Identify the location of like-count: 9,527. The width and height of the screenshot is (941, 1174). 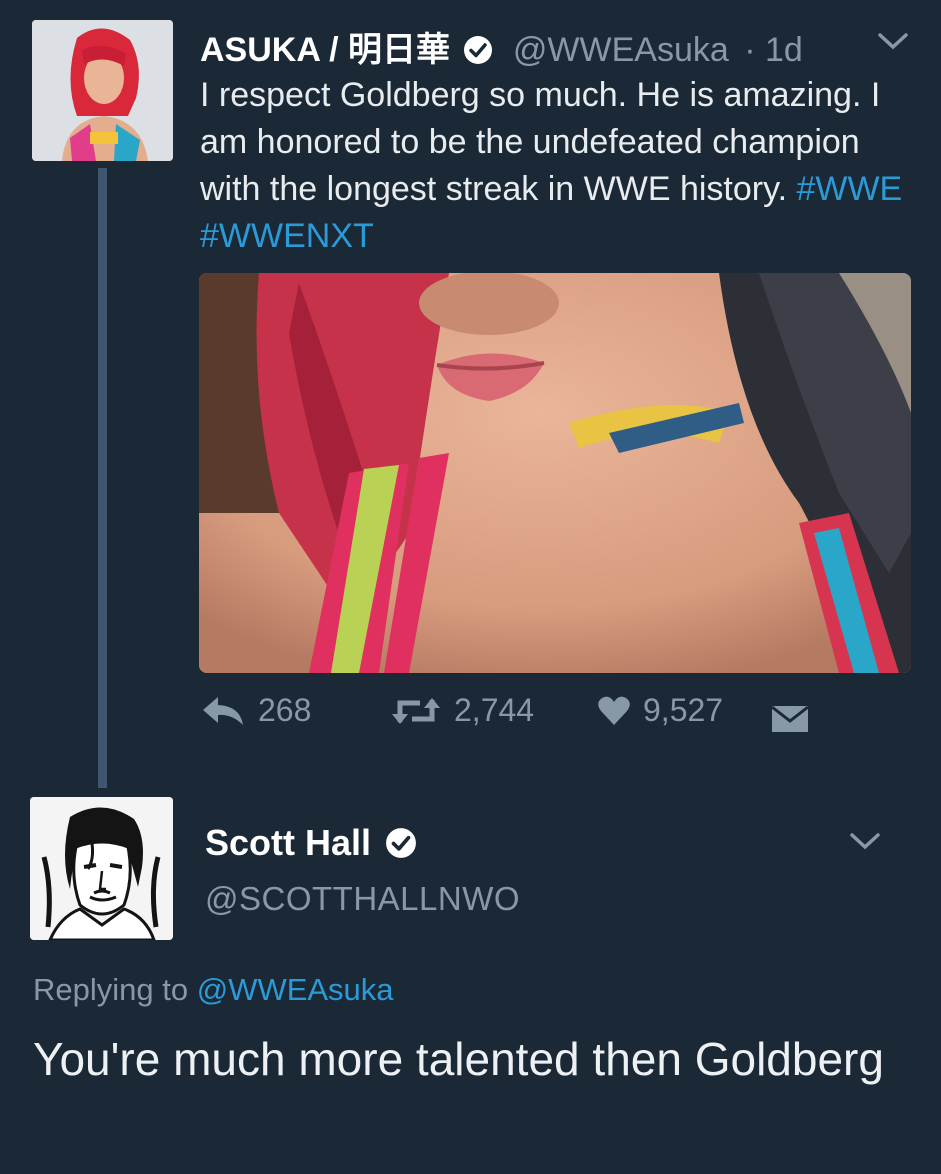
(683, 710).